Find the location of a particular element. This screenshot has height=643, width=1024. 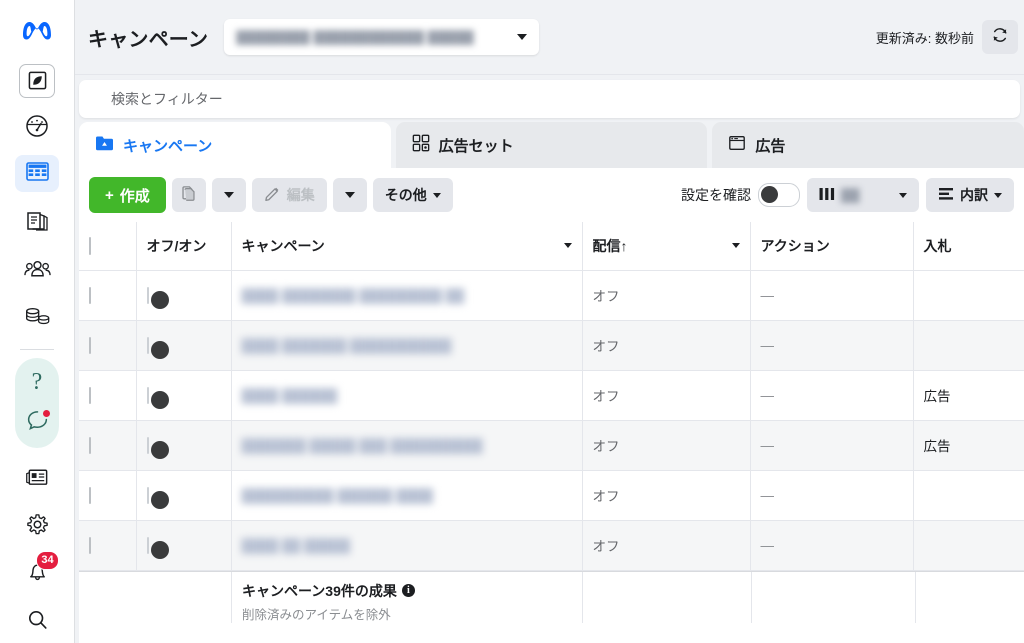

table-row: ███████ █████ ███ ██████████ オフ — 広告 is located at coordinates (551, 445).